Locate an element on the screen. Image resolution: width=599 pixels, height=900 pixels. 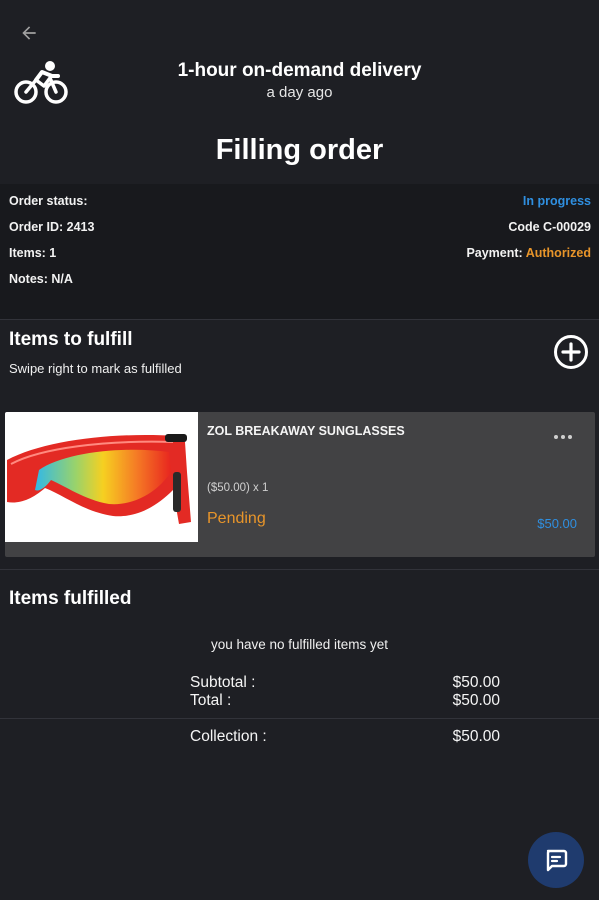
page-title: Filling order is located at coordinates (299, 150).